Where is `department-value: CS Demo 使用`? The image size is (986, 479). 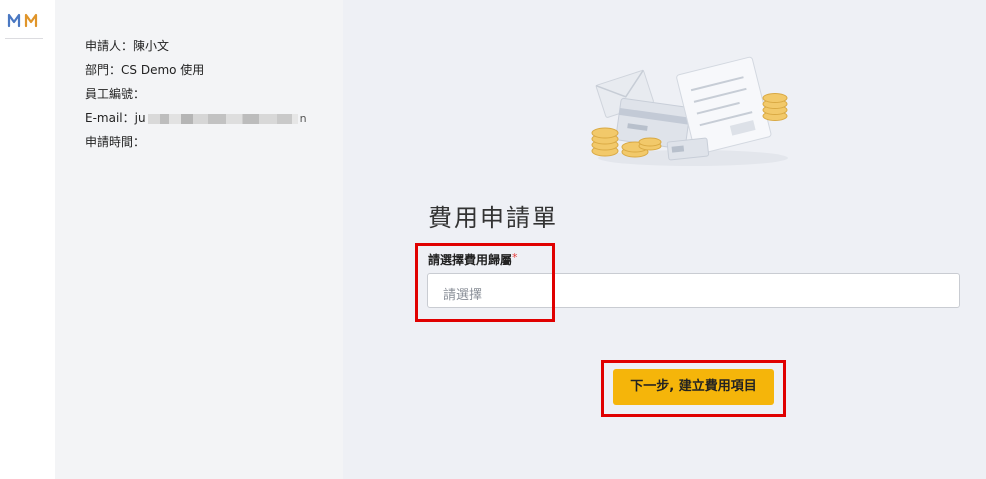 department-value: CS Demo 使用 is located at coordinates (163, 70).